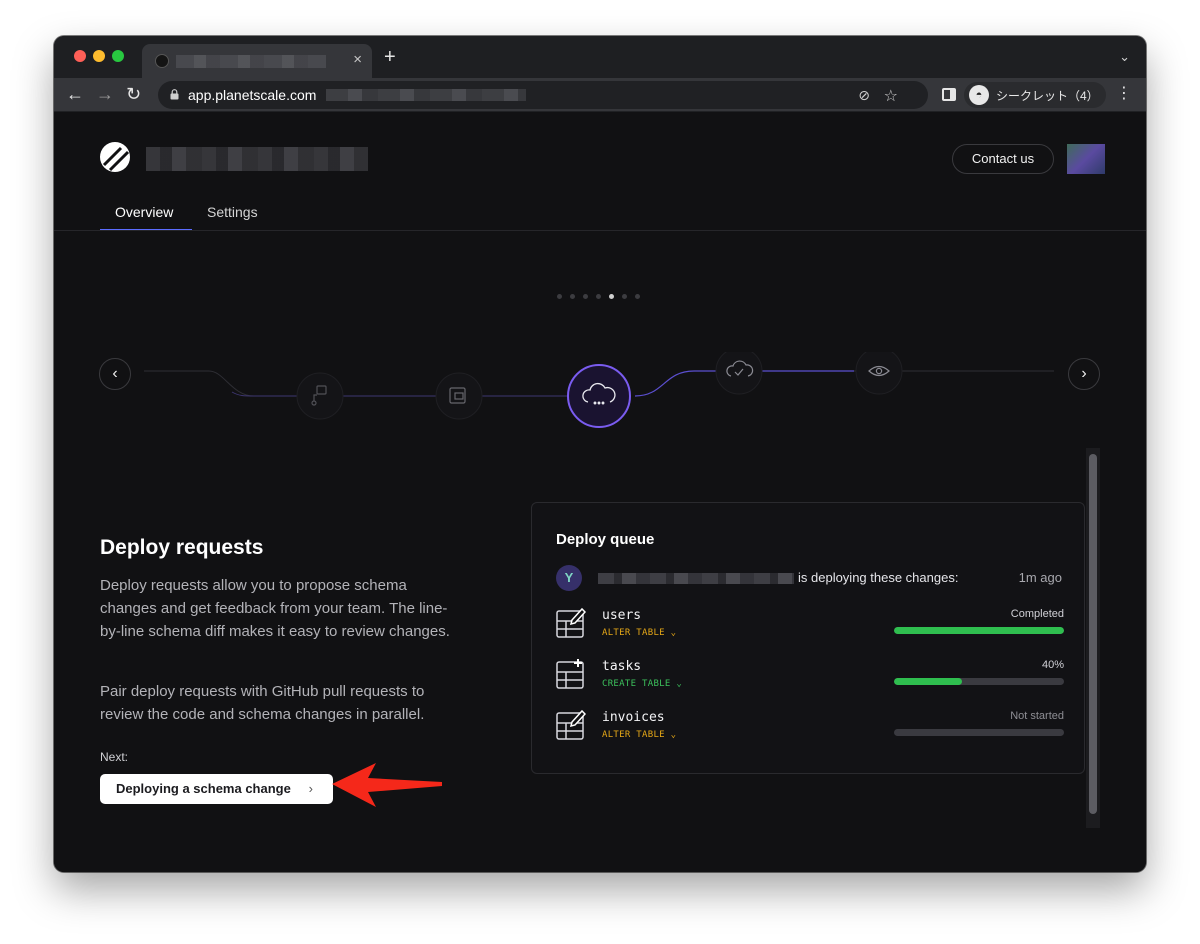  I want to click on deployer-avatar: Y, so click(569, 578).